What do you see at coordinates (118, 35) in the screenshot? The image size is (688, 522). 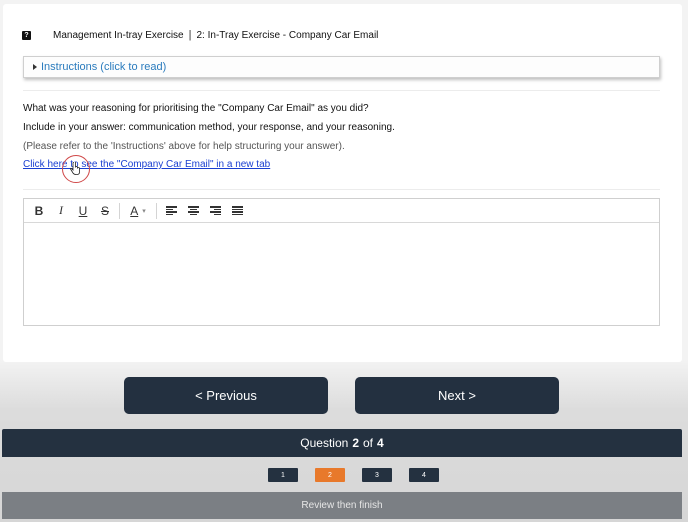 I see `course-title: Management In-tray Exercise` at bounding box center [118, 35].